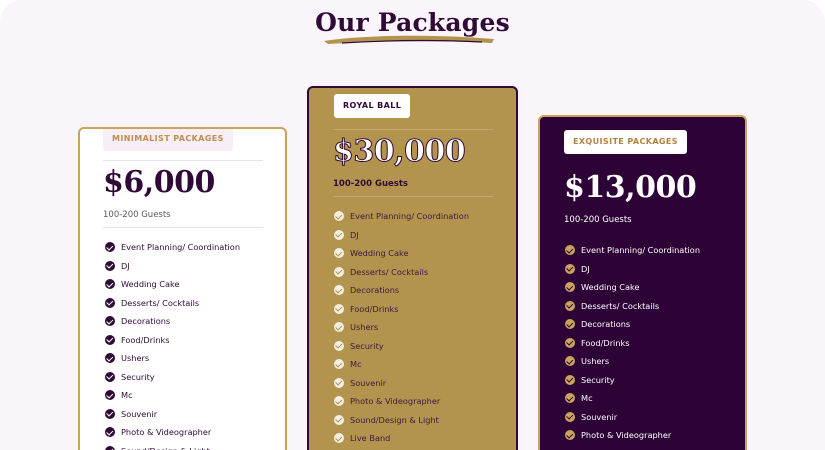 Image resolution: width=825 pixels, height=450 pixels. What do you see at coordinates (394, 419) in the screenshot?
I see `feature-label: Sound/Design & Light` at bounding box center [394, 419].